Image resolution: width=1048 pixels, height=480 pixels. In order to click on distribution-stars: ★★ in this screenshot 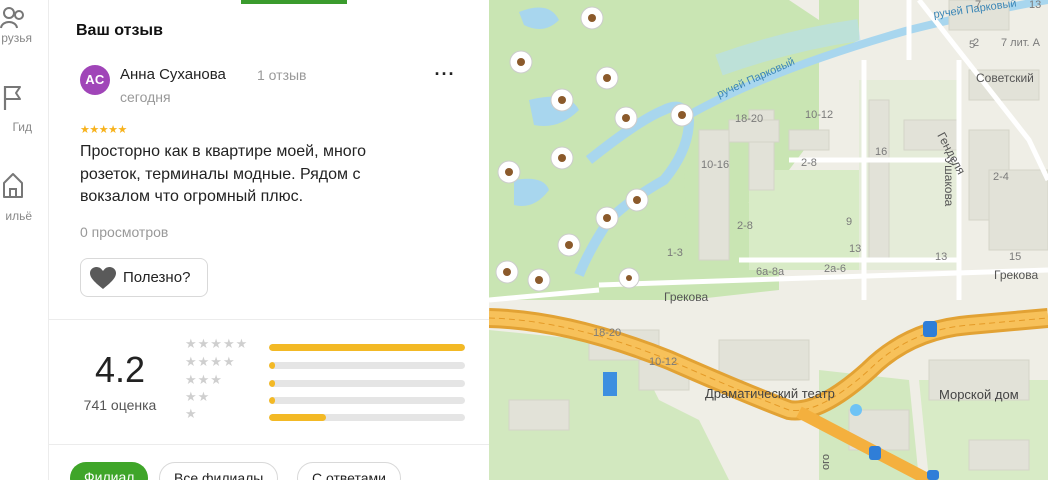, I will do `click(198, 396)`.